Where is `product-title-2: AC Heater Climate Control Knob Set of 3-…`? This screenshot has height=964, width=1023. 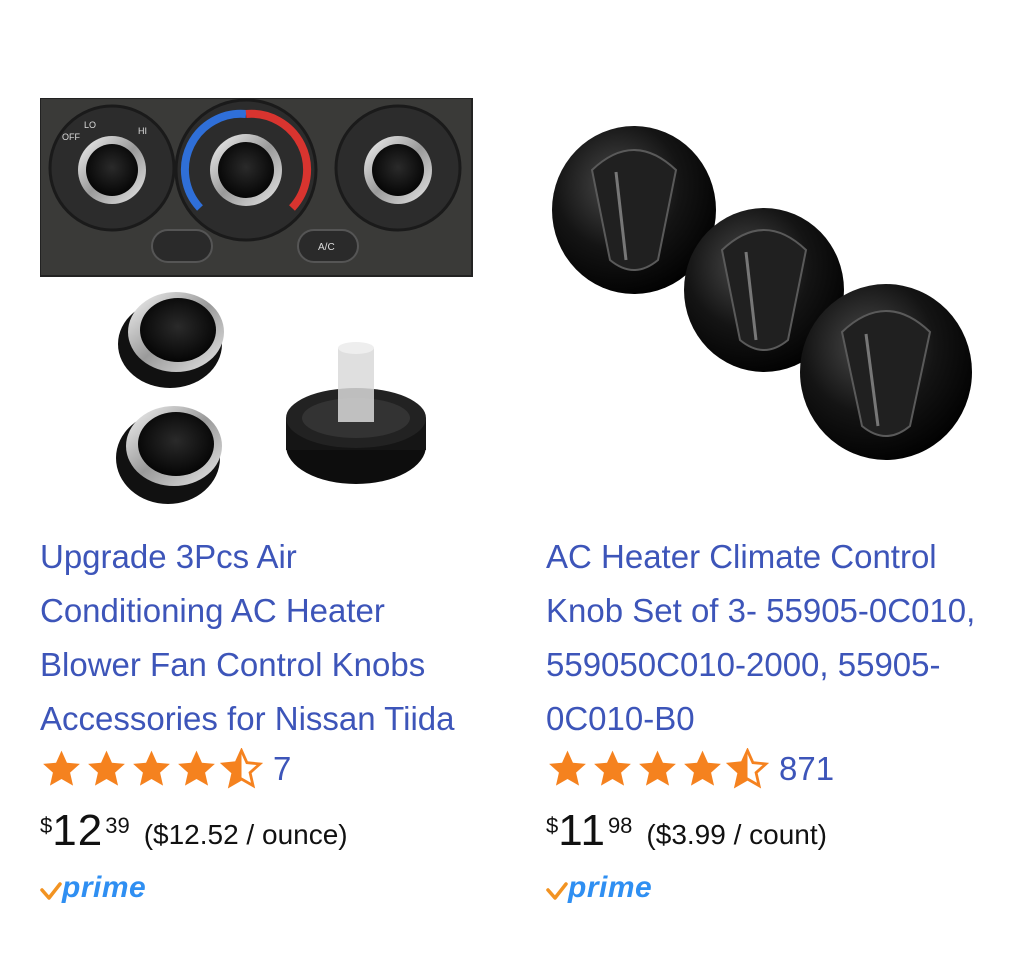 product-title-2: AC Heater Climate Control Knob Set of 3-… is located at coordinates (766, 638).